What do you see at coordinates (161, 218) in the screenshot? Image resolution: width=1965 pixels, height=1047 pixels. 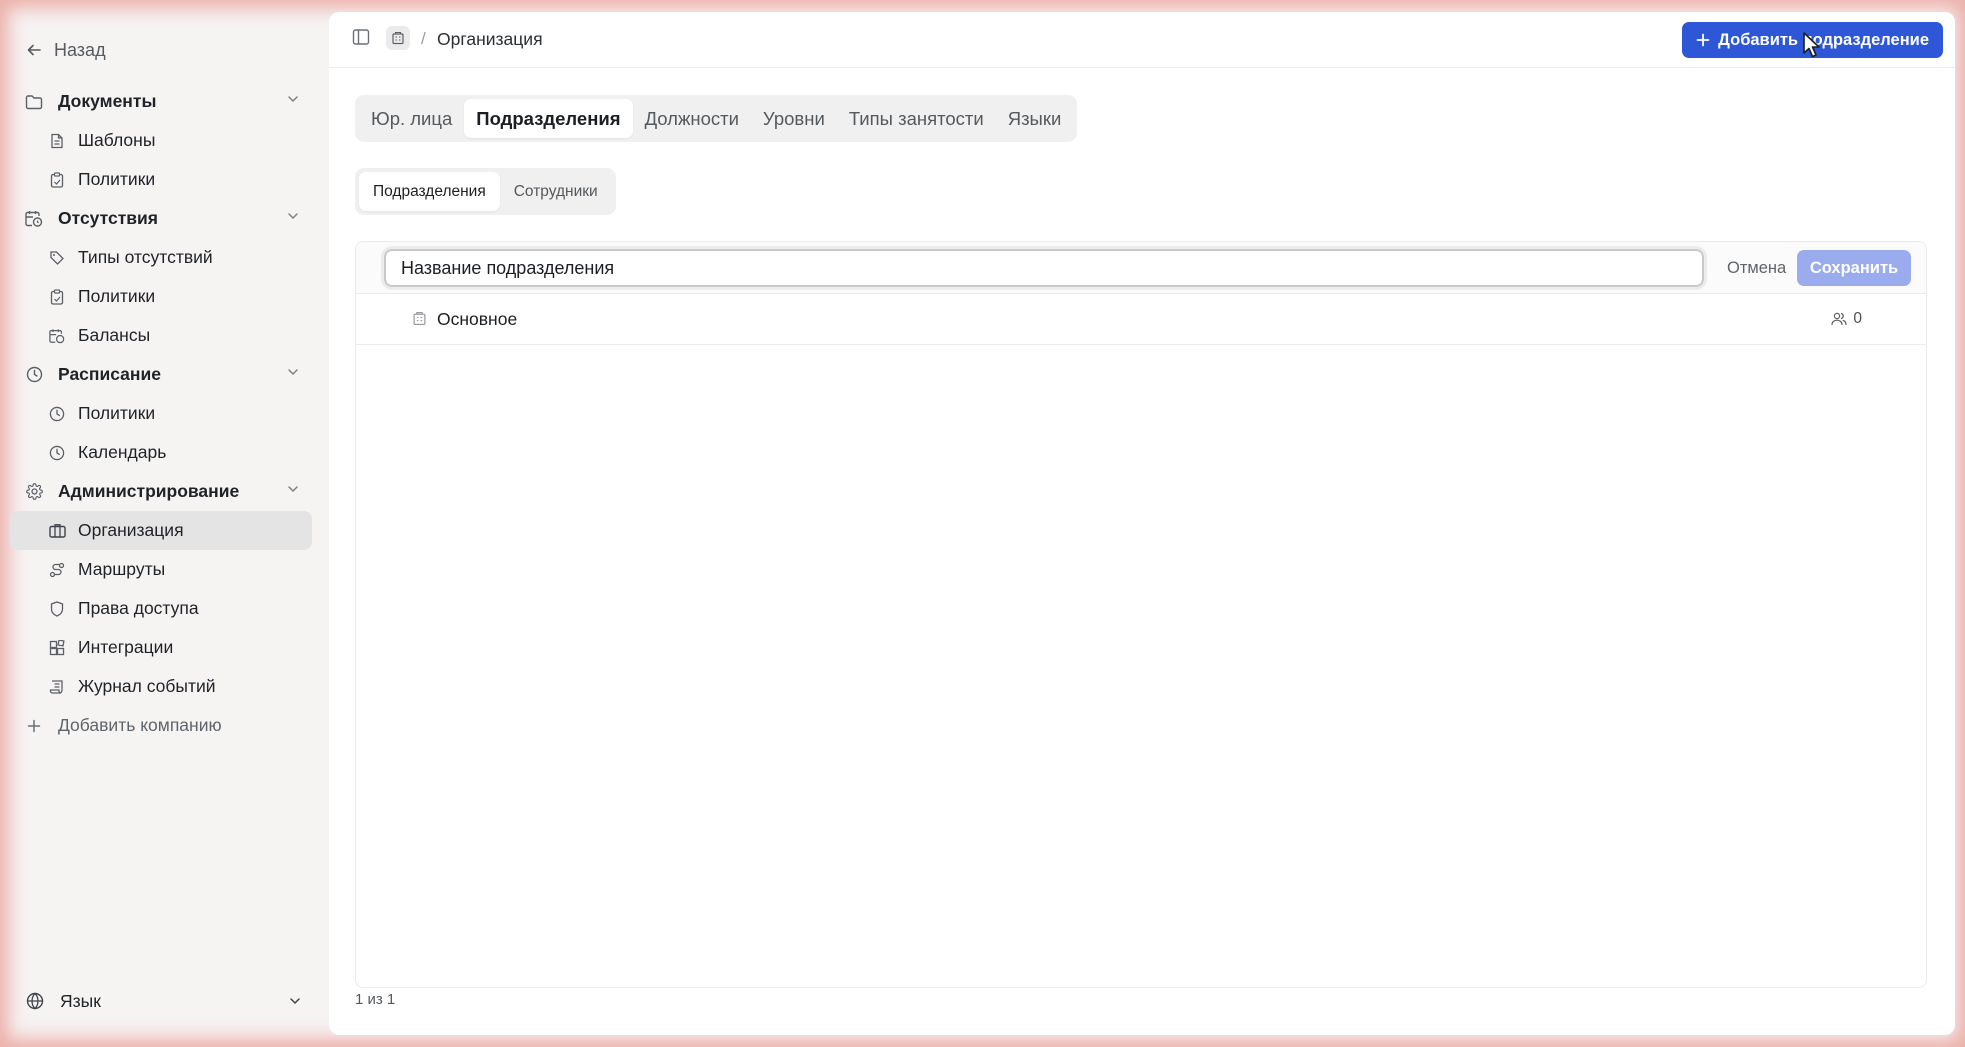 I see `sidebar-group-absences: Отсутствия` at bounding box center [161, 218].